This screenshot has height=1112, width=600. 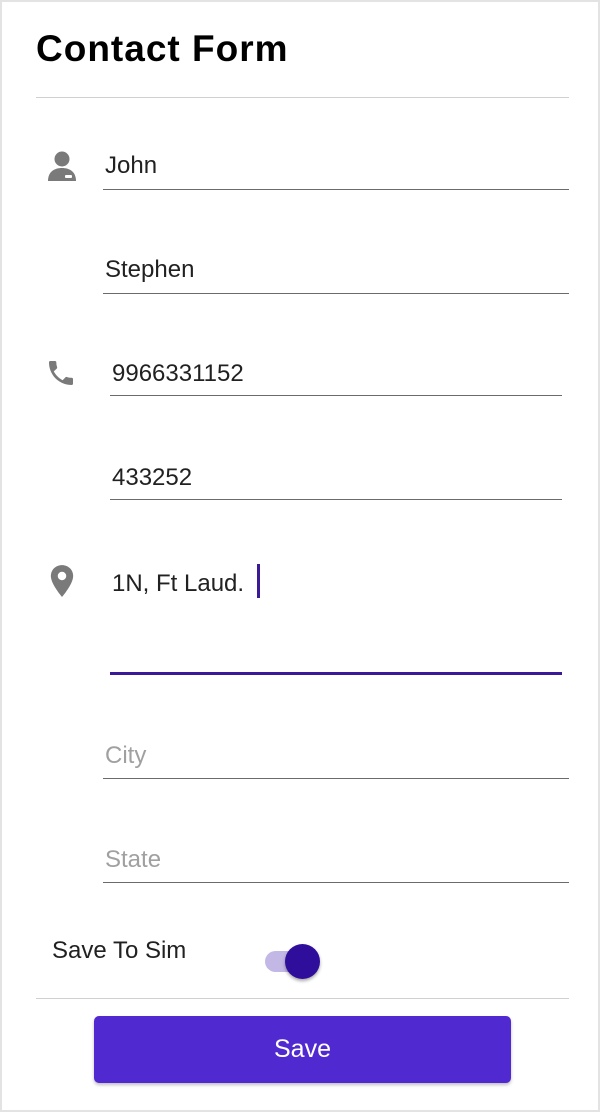 I want to click on title-divider, so click(x=302, y=97).